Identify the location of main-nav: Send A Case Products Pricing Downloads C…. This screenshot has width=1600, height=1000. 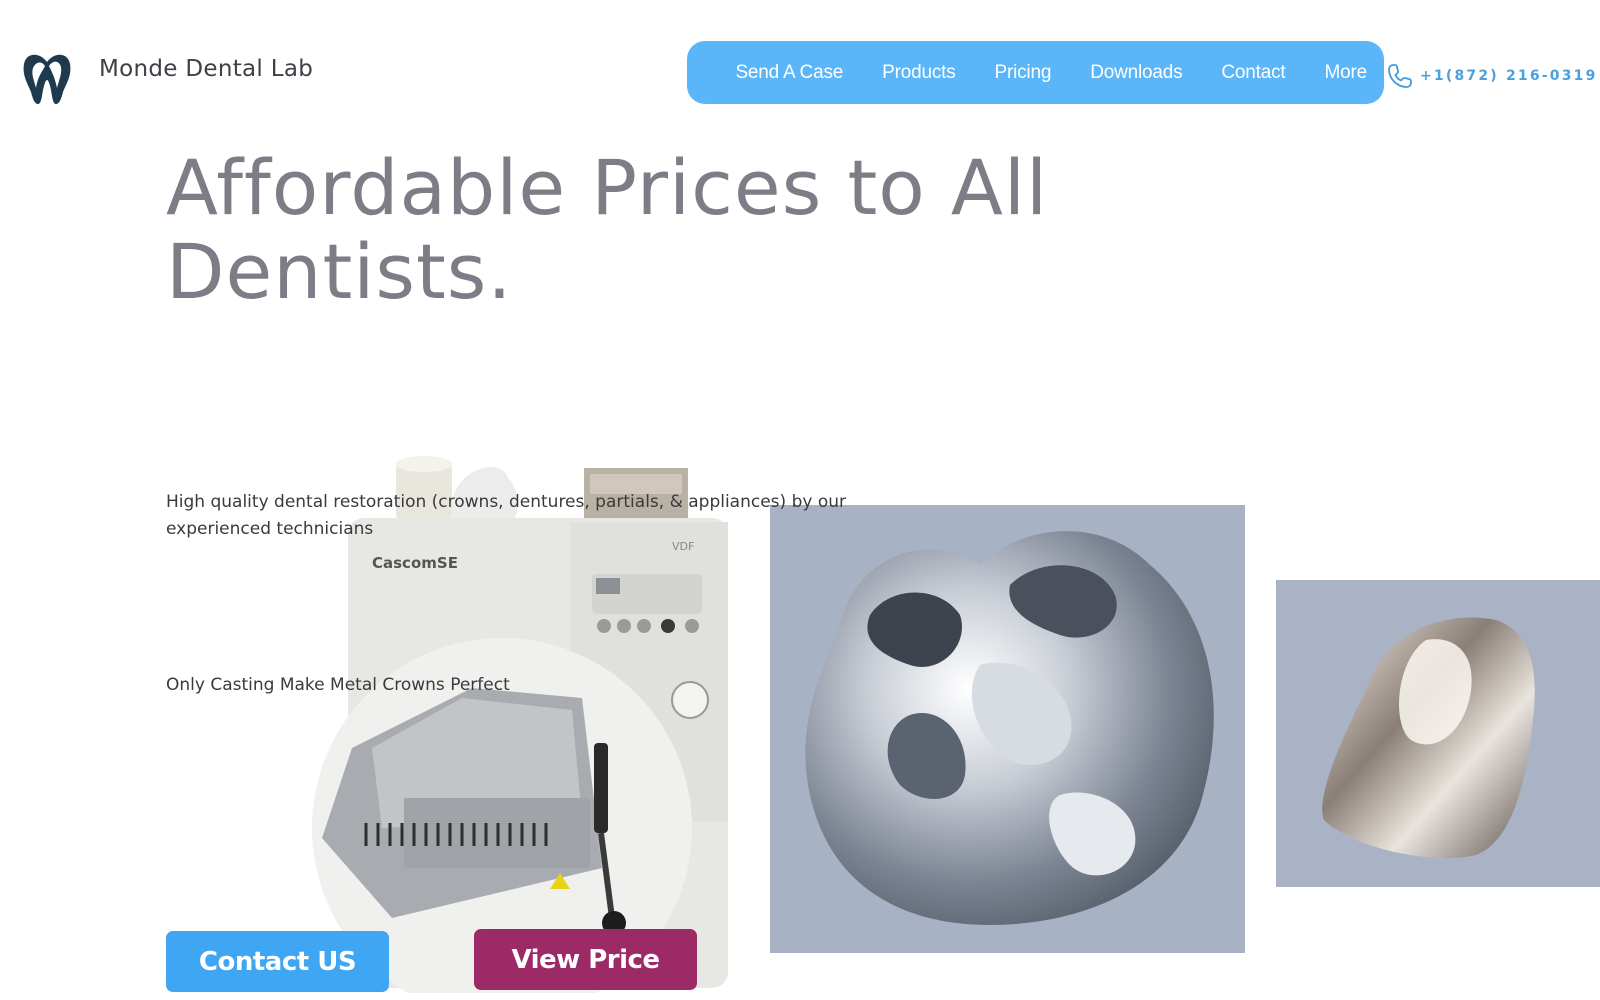
(1035, 72).